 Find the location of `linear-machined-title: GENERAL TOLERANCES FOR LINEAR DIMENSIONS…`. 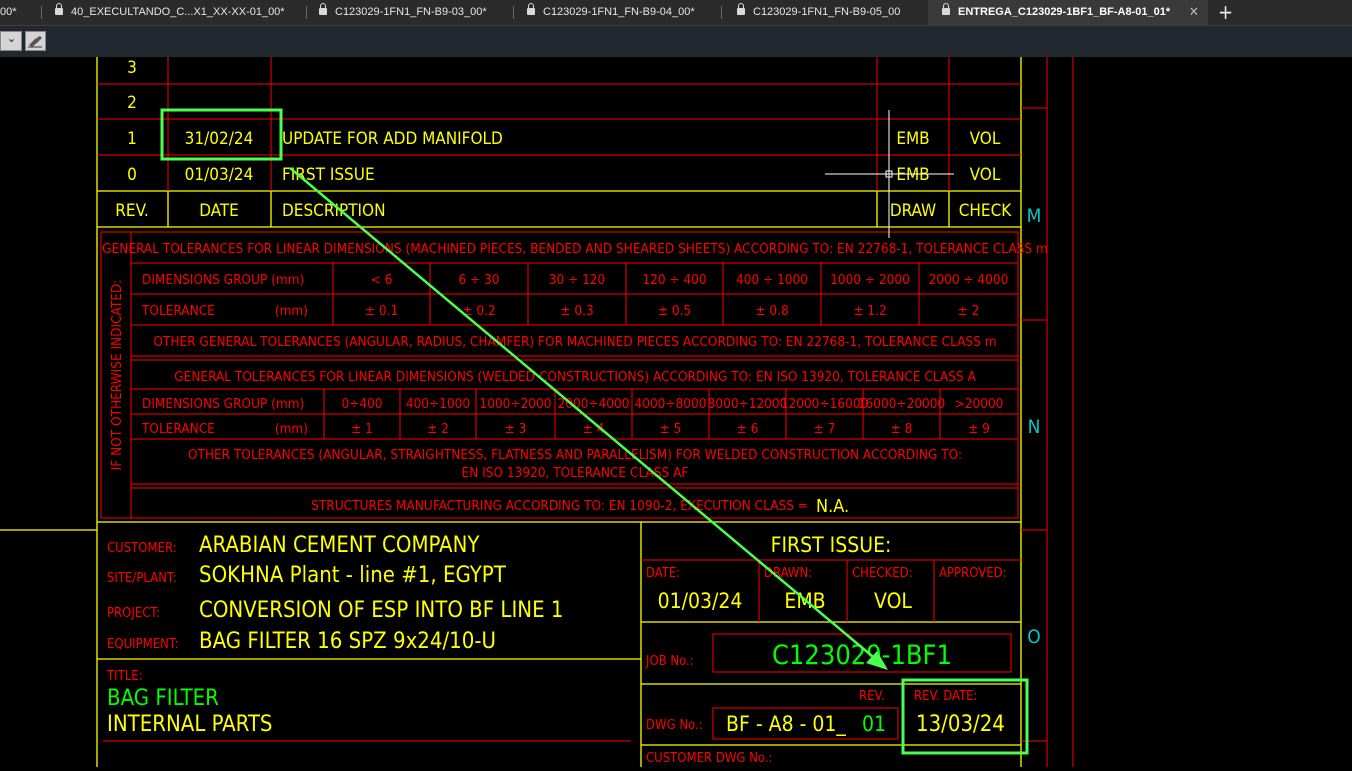

linear-machined-title: GENERAL TOLERANCES FOR LINEAR DIMENSIONS… is located at coordinates (575, 249).